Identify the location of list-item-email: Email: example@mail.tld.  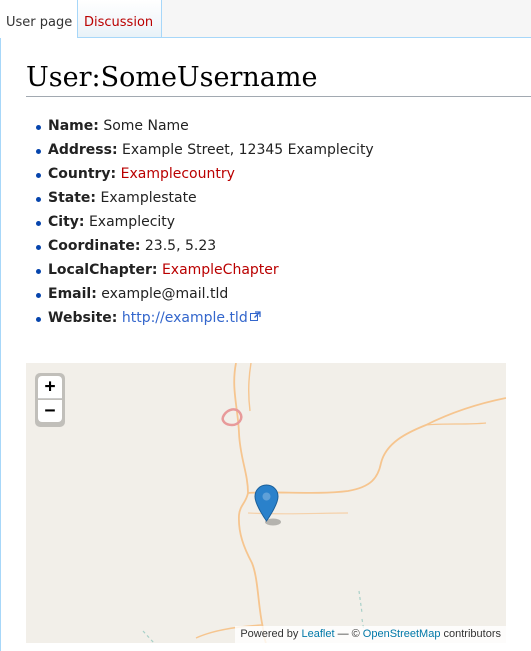
(205, 294).